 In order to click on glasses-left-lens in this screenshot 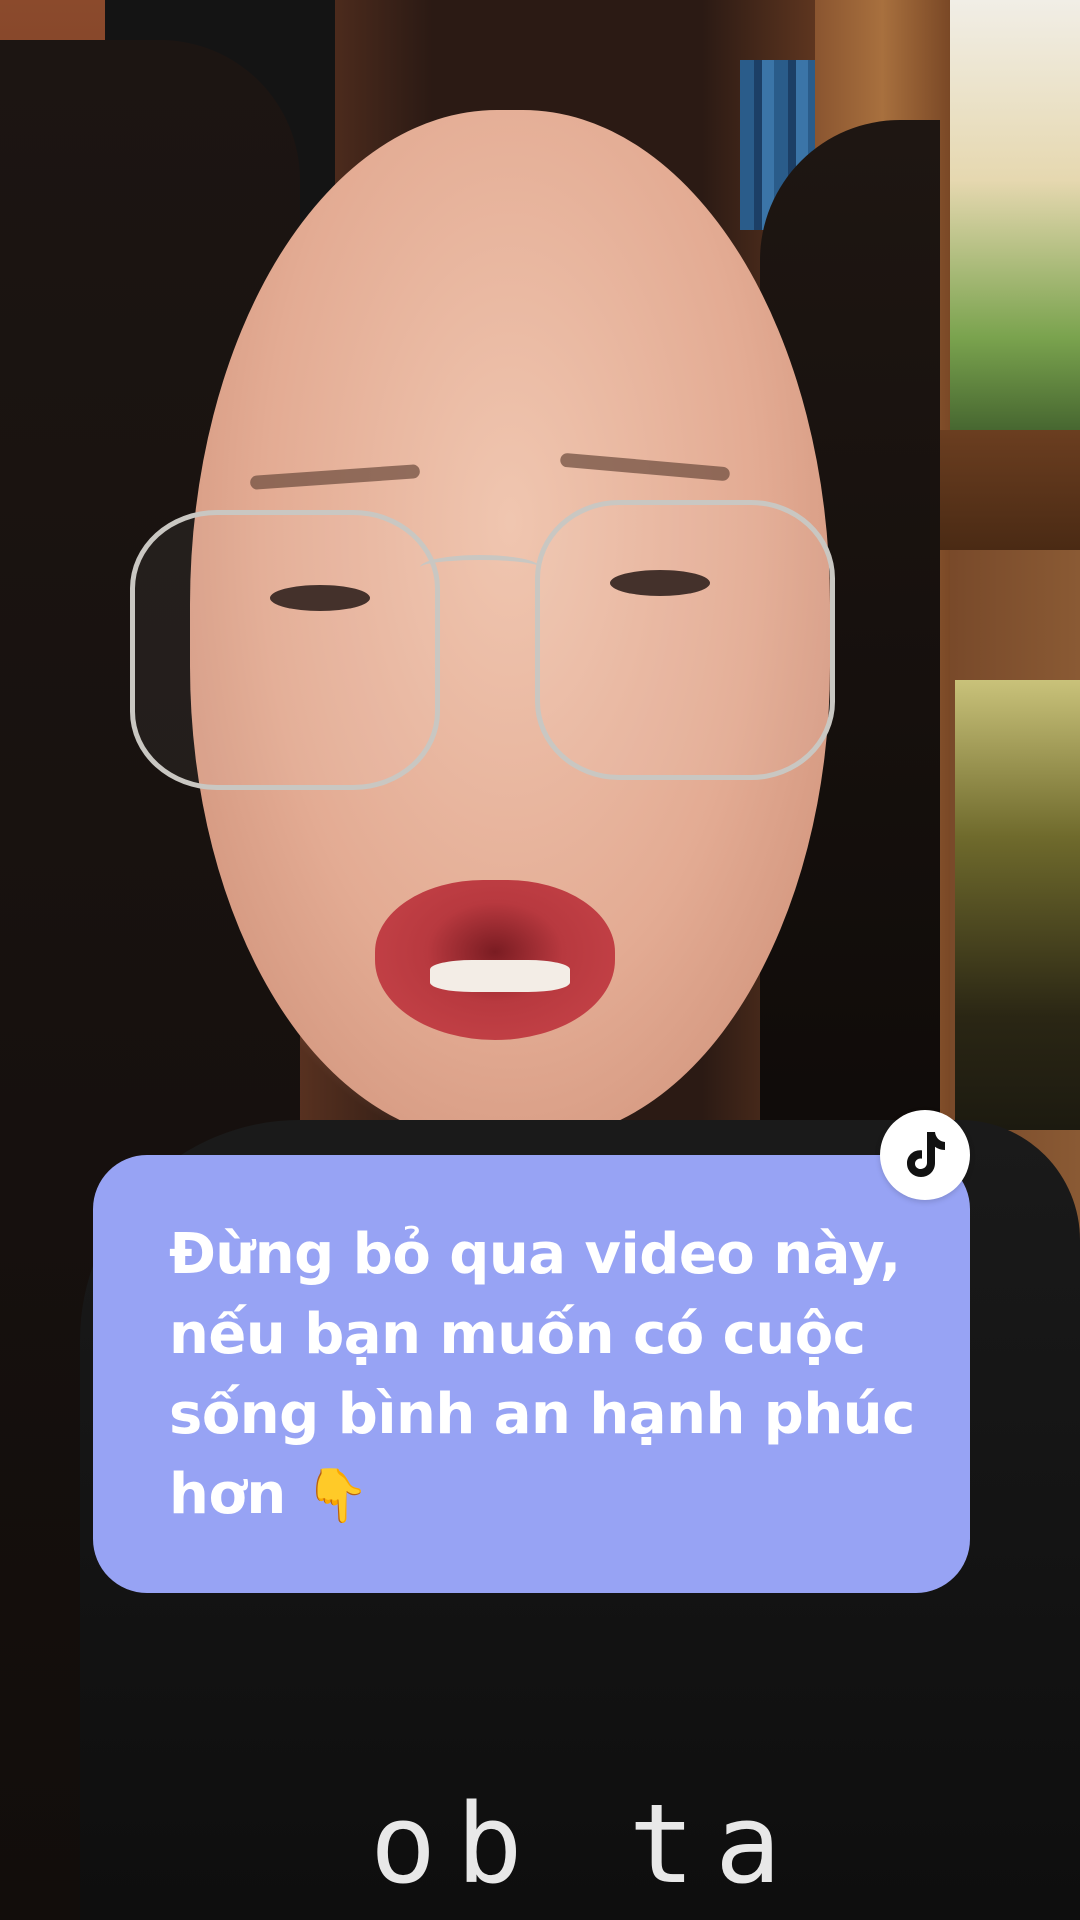, I will do `click(285, 650)`.